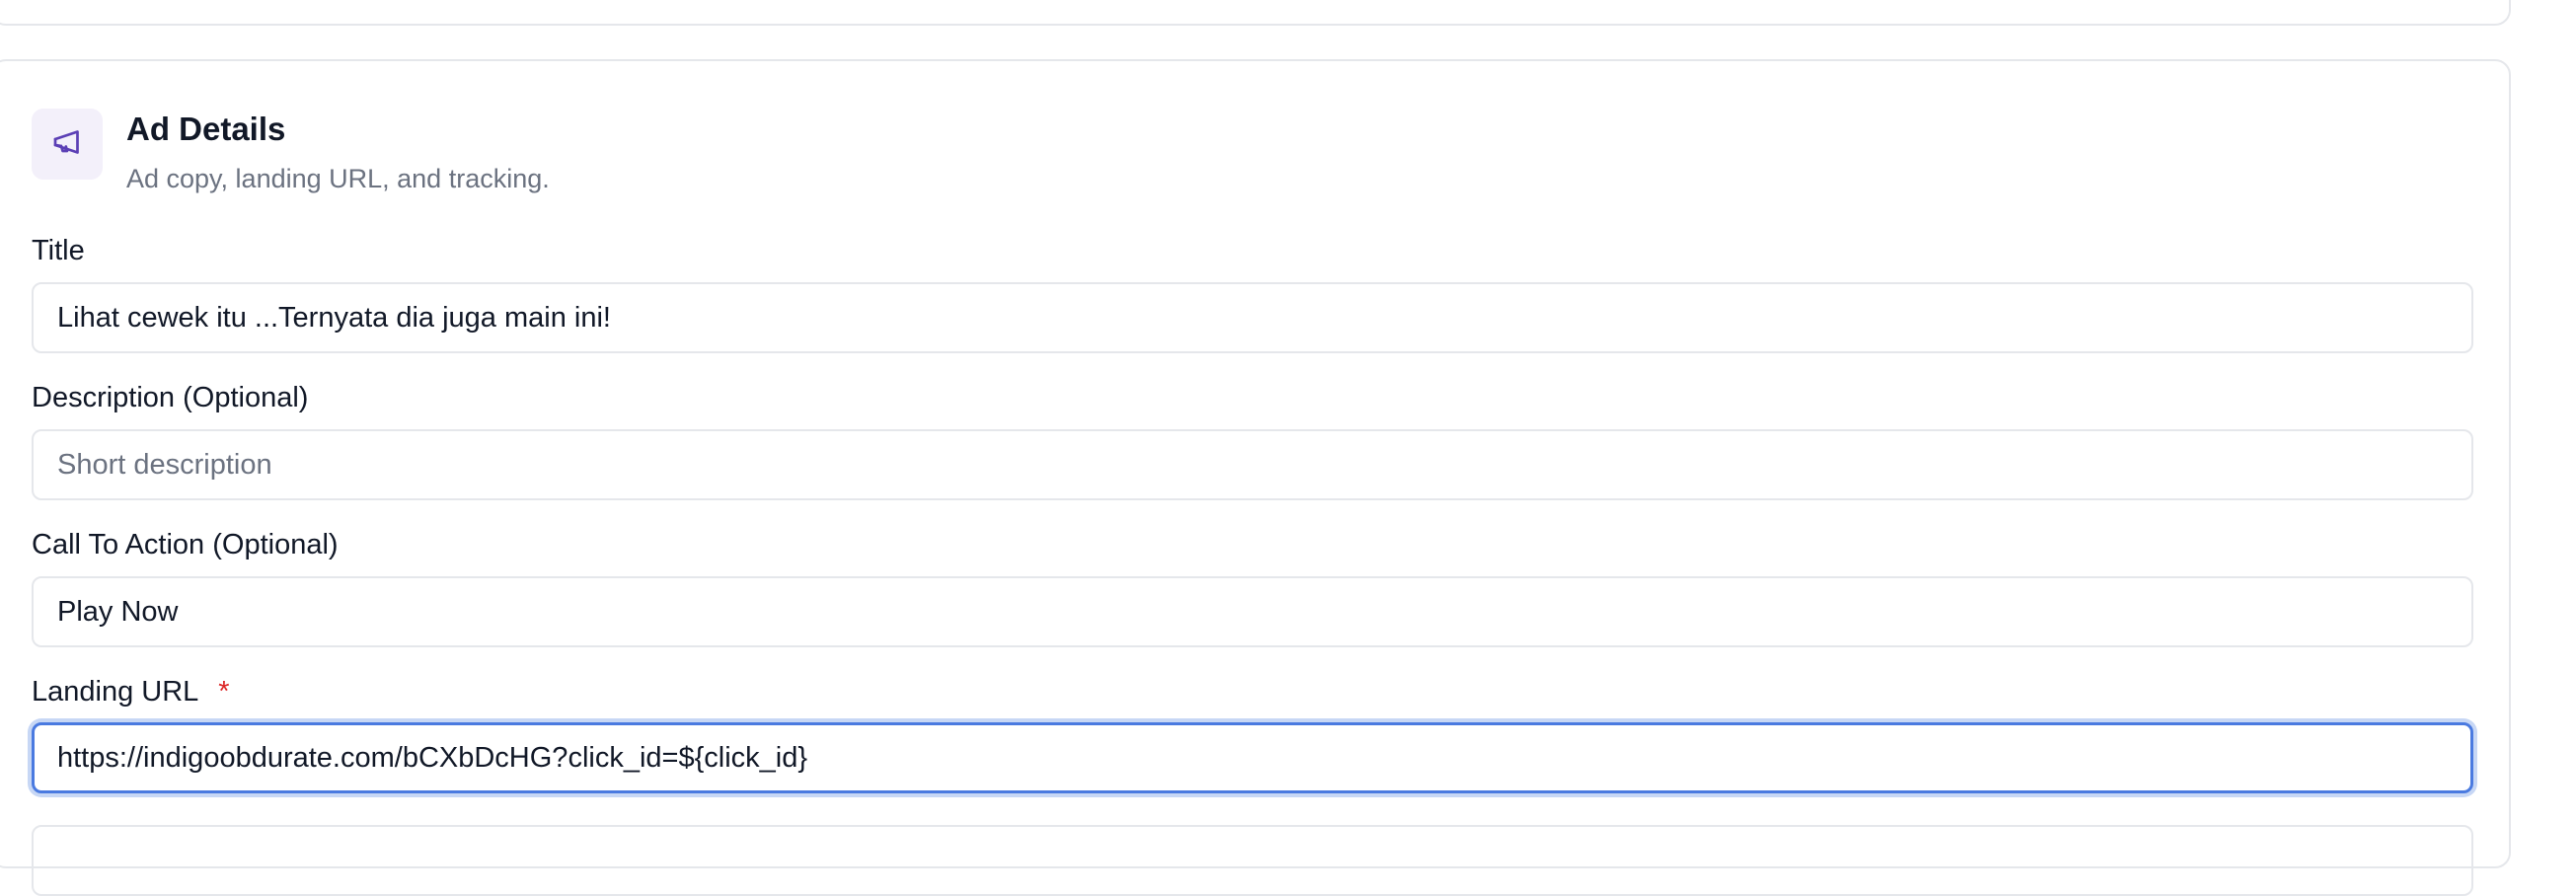 Image resolution: width=2576 pixels, height=896 pixels. What do you see at coordinates (1252, 612) in the screenshot?
I see `cta-input: Play Now` at bounding box center [1252, 612].